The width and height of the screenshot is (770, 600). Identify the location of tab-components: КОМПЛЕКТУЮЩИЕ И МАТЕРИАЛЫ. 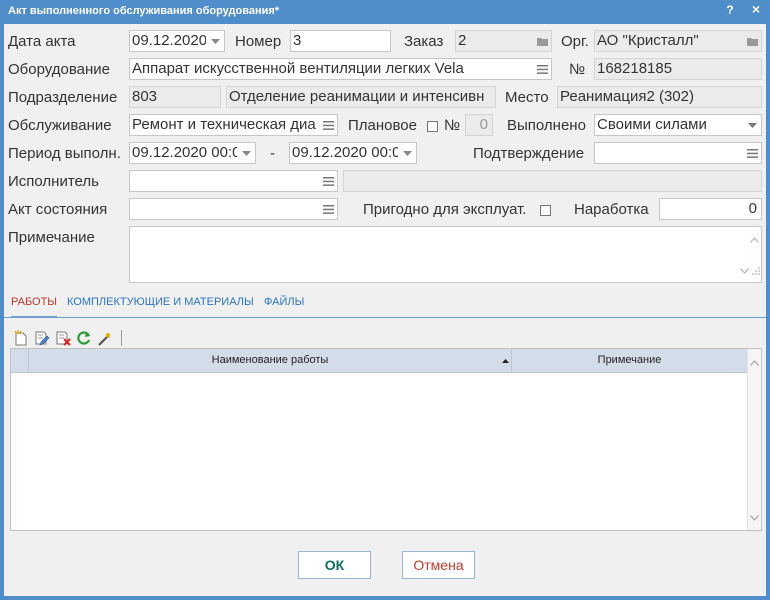
(160, 302).